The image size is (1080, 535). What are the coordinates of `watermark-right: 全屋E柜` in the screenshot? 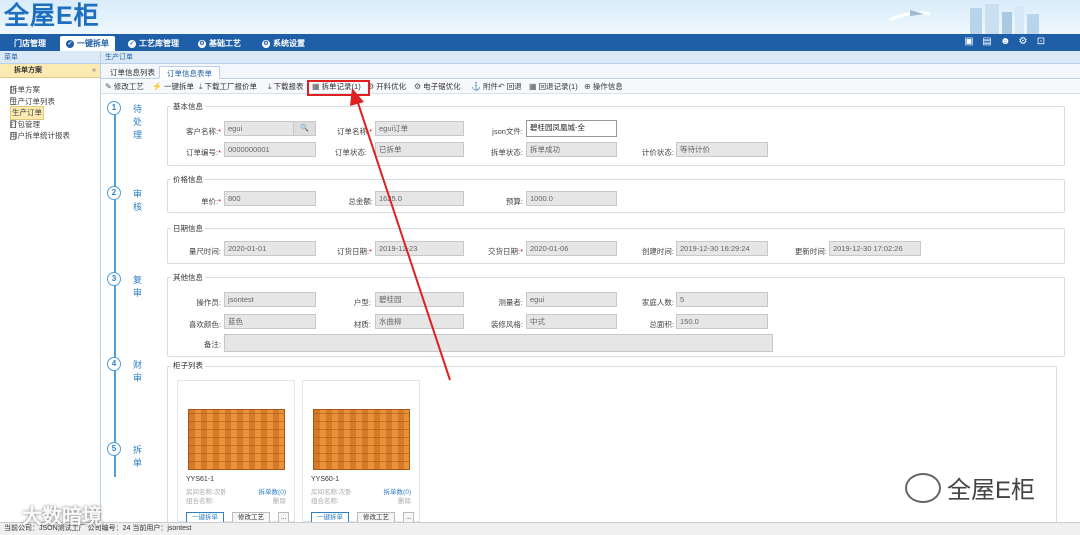 It's located at (970, 487).